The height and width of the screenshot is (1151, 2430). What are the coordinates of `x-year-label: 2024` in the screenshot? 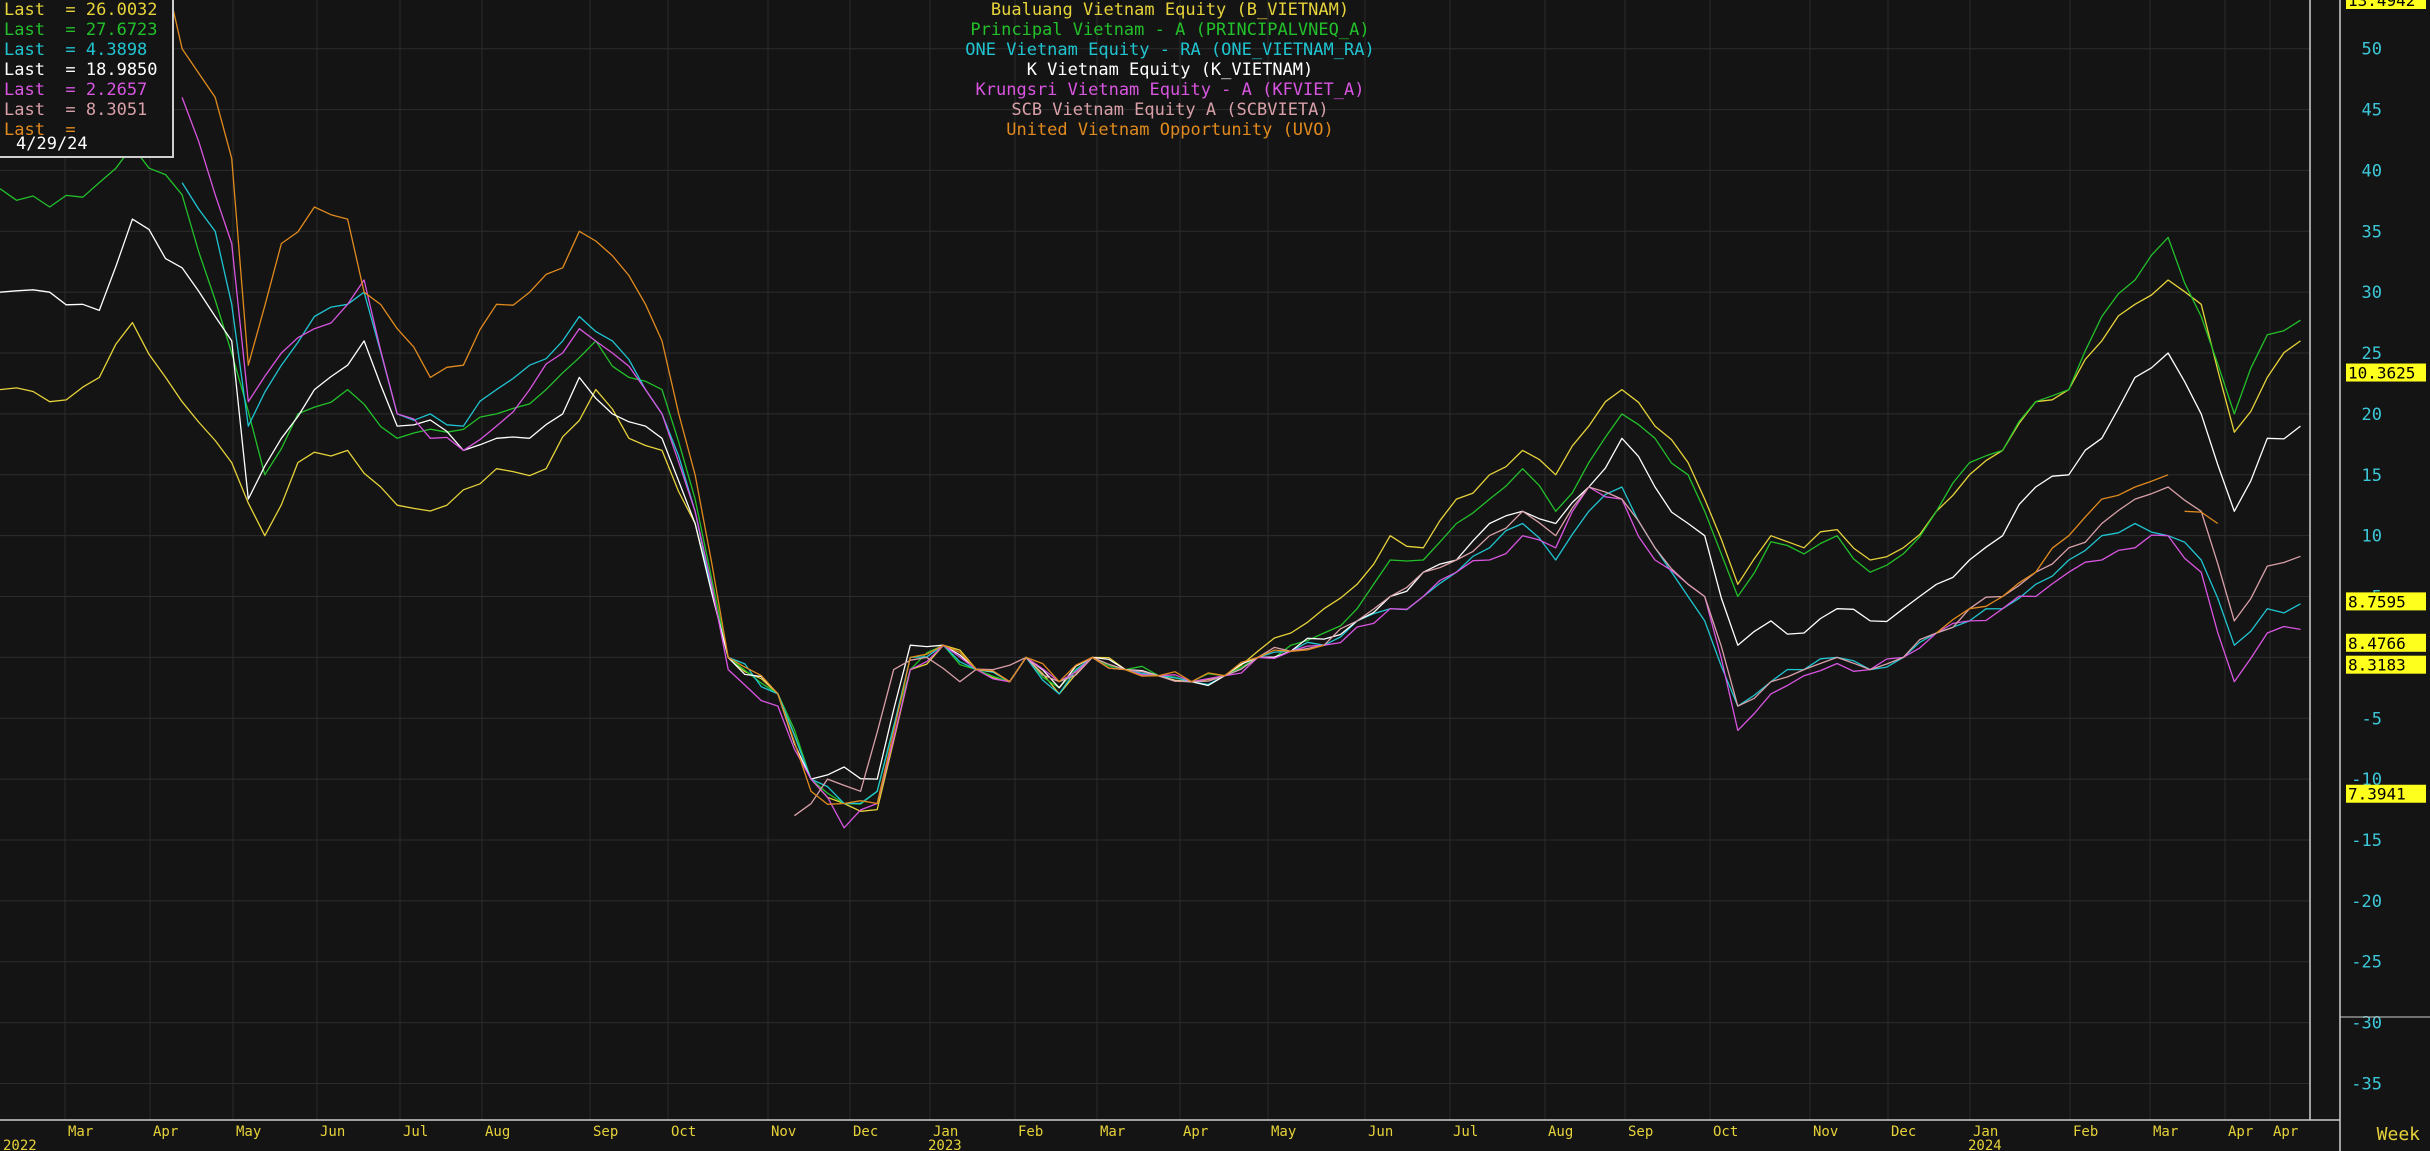 It's located at (1985, 1144).